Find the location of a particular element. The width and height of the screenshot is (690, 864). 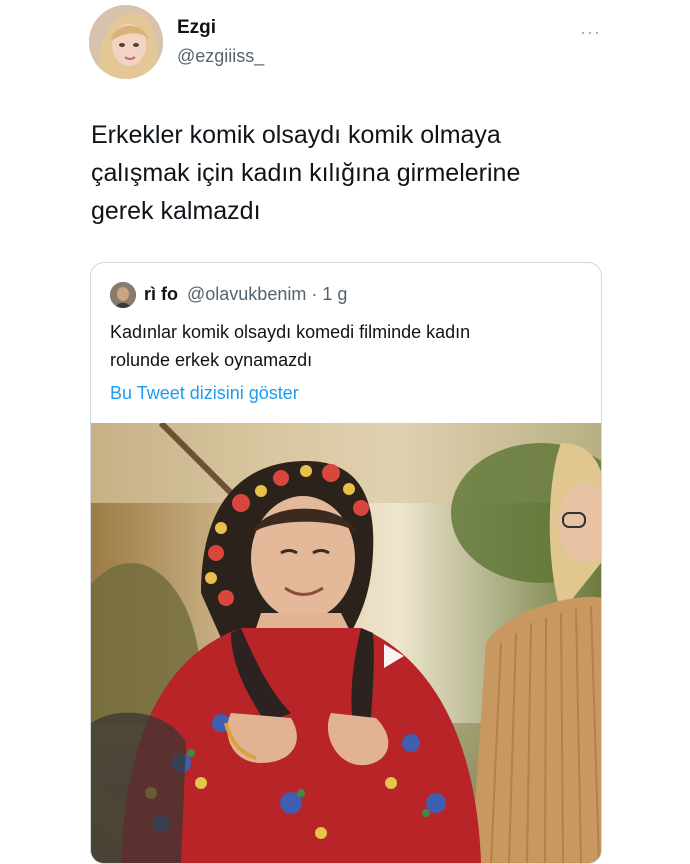

show-thread-link: Bu Tweet dizisini göster is located at coordinates (204, 393).